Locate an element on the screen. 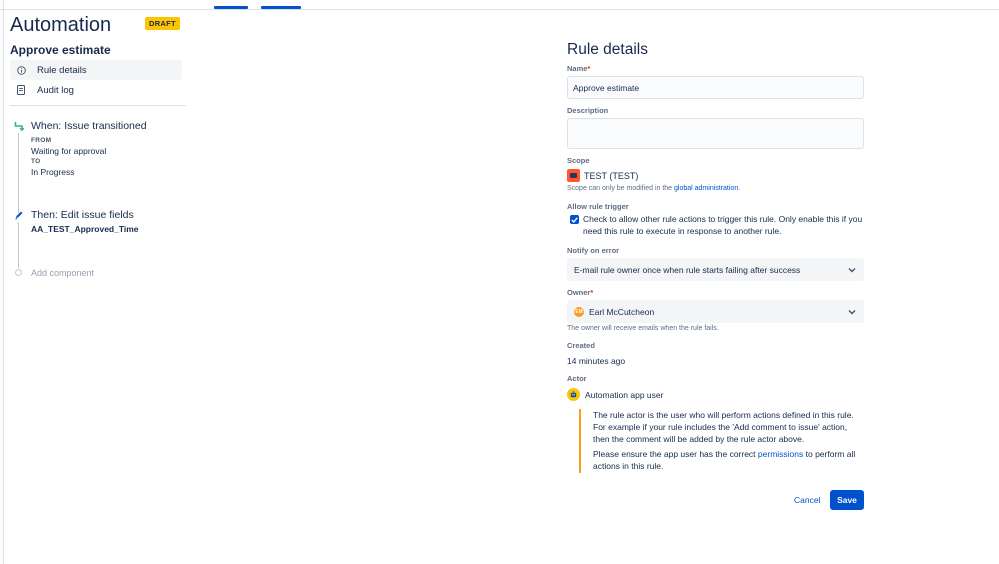 The width and height of the screenshot is (999, 564). scope-value: TEST (TEST) is located at coordinates (602, 175).